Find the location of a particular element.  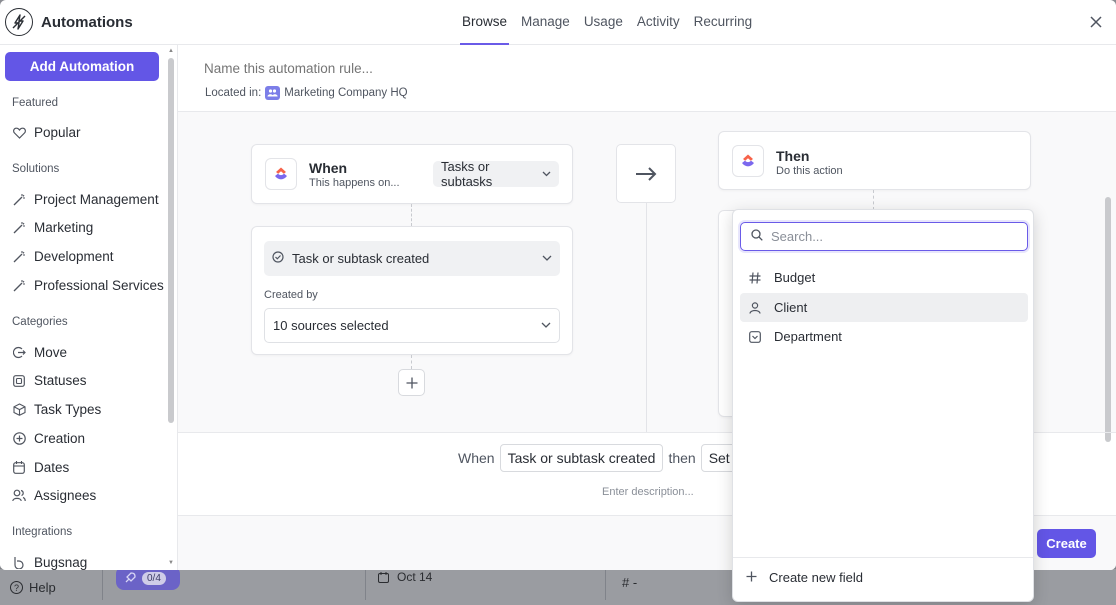

add-automation-button: Add Automation is located at coordinates (82, 66).